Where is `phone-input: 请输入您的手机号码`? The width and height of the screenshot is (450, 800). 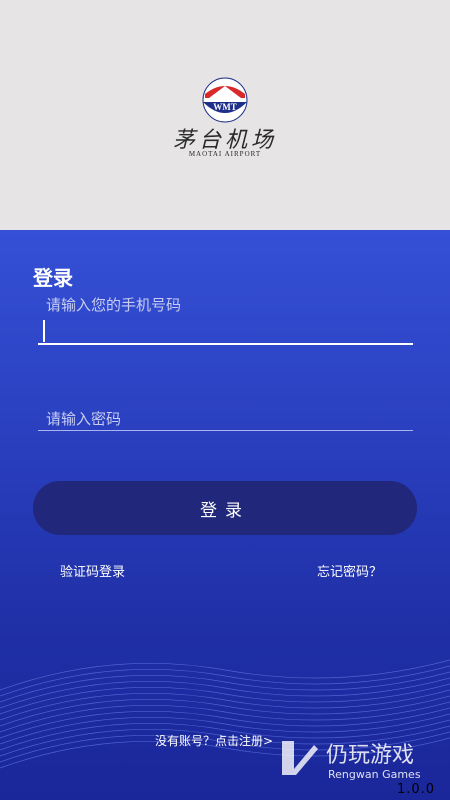 phone-input: 请输入您的手机号码 is located at coordinates (113, 304).